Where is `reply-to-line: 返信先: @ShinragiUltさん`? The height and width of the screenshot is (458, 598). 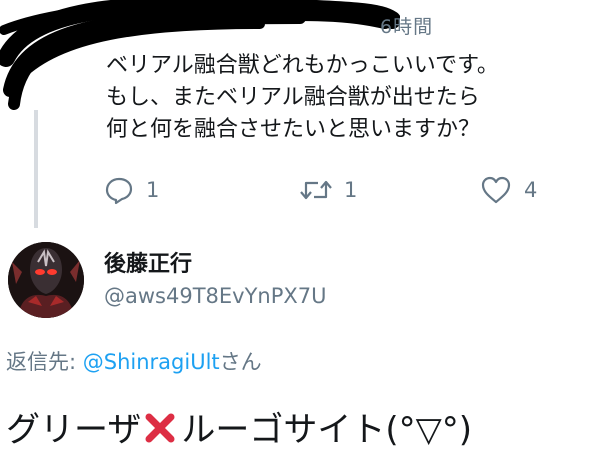 reply-to-line: 返信先: @ShinragiUltさん is located at coordinates (134, 361).